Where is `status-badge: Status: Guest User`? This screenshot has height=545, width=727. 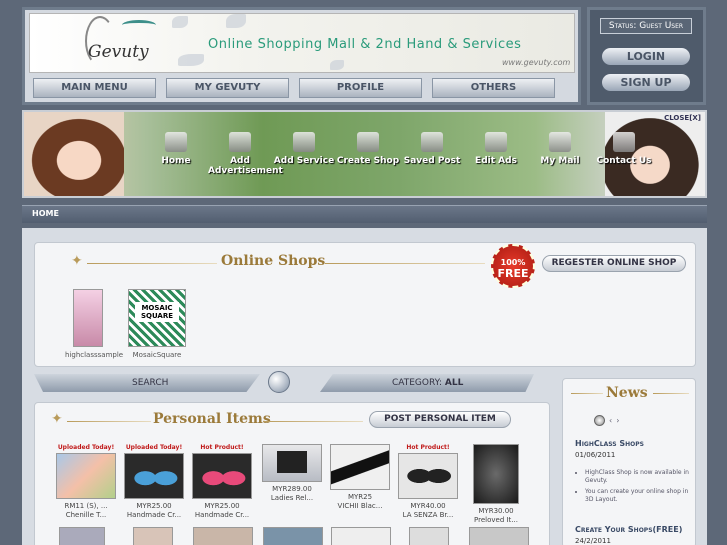
status-badge: Status: Guest User is located at coordinates (646, 26).